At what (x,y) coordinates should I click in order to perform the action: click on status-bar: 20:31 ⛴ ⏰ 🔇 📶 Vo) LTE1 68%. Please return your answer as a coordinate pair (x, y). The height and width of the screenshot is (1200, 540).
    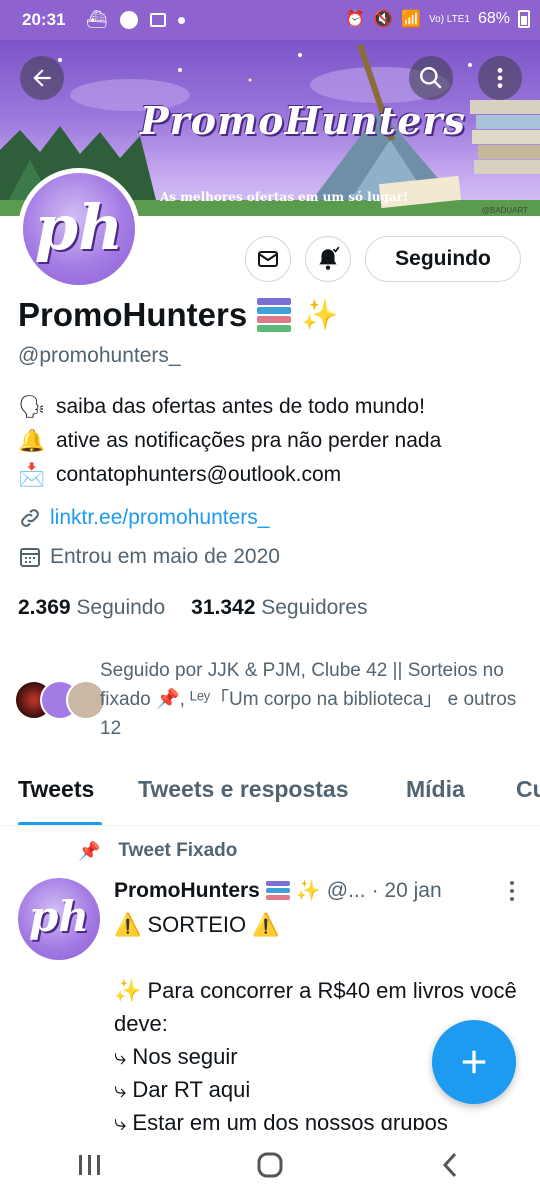
    Looking at the image, I should click on (270, 20).